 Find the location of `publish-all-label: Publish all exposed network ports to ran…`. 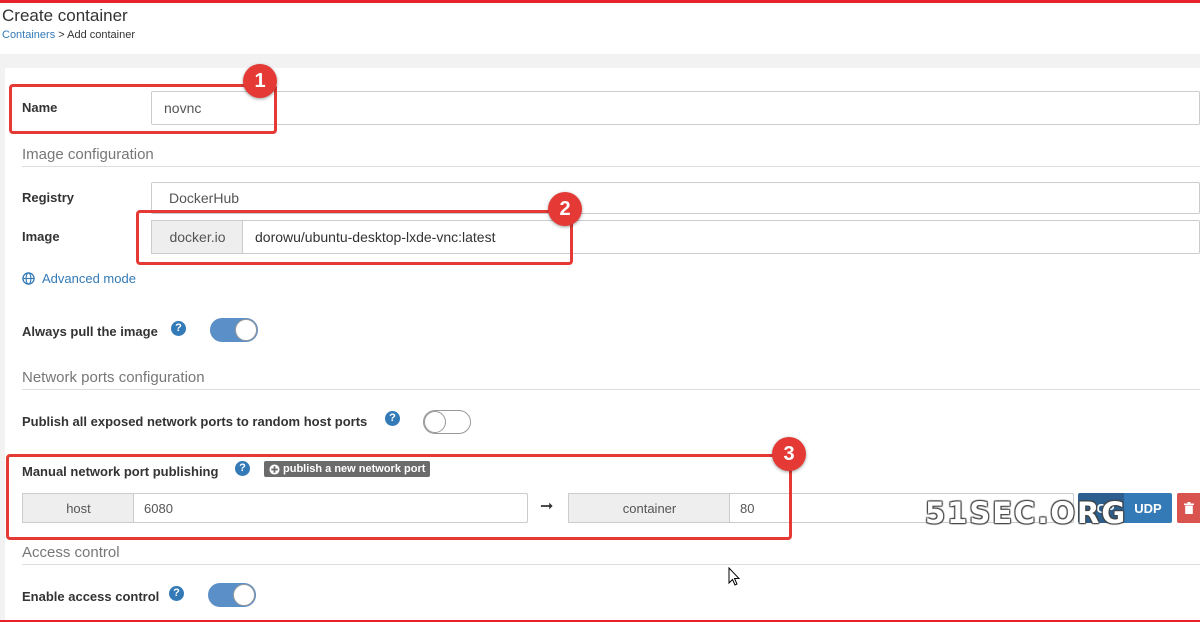

publish-all-label: Publish all exposed network ports to ran… is located at coordinates (195, 421).